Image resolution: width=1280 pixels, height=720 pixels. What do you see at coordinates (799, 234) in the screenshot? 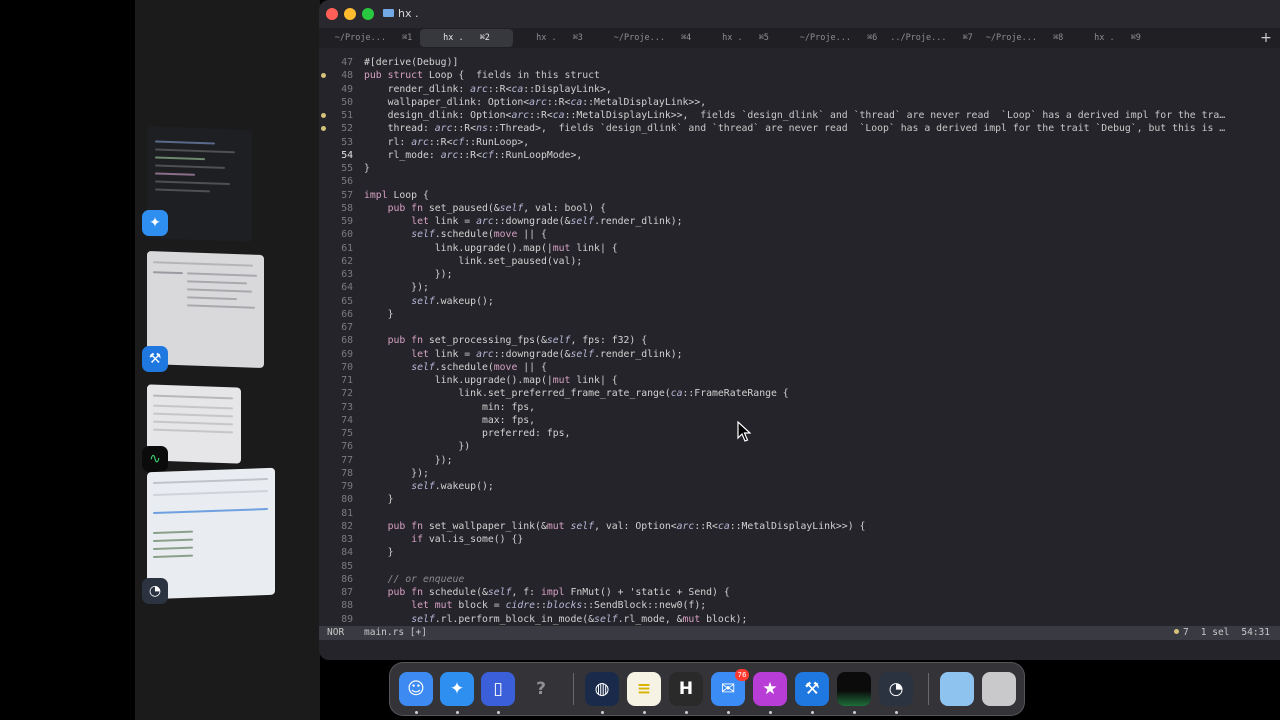
I see `code-line: 60 self.schedule(move || {` at bounding box center [799, 234].